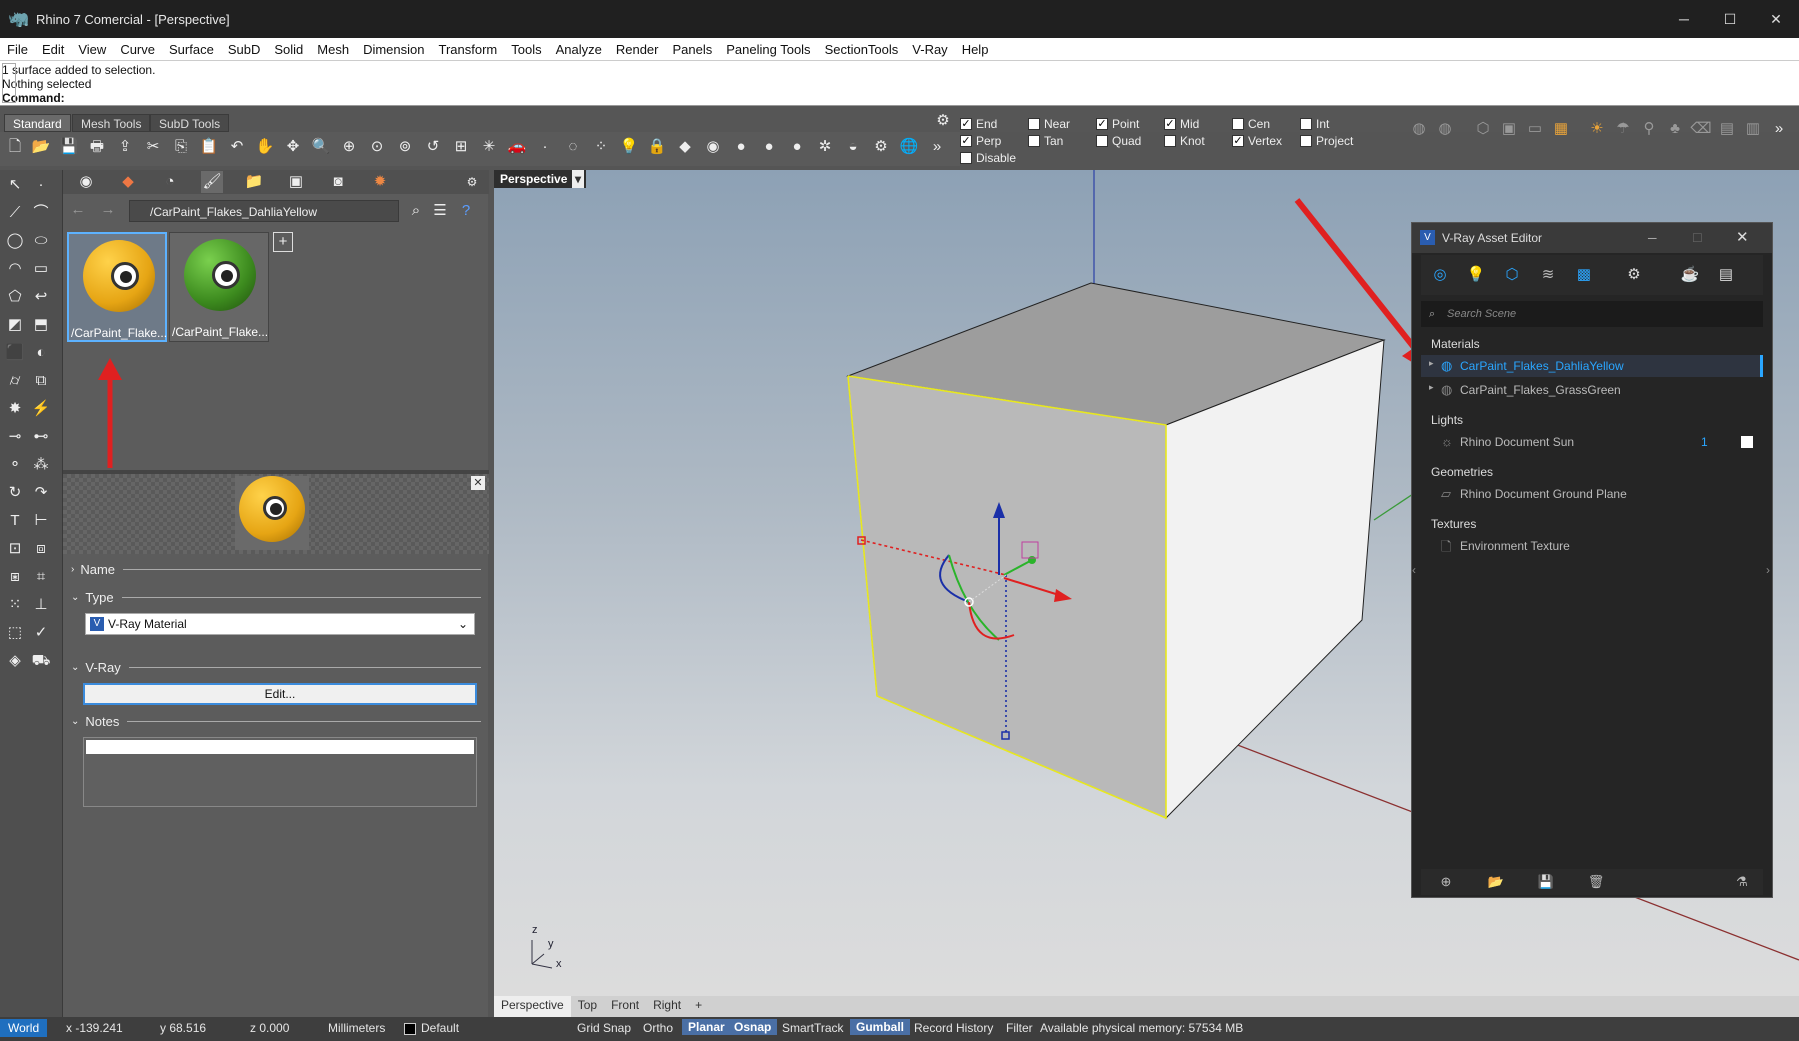 The image size is (1799, 1041). I want to click on layers-icon: ◆, so click(128, 182).